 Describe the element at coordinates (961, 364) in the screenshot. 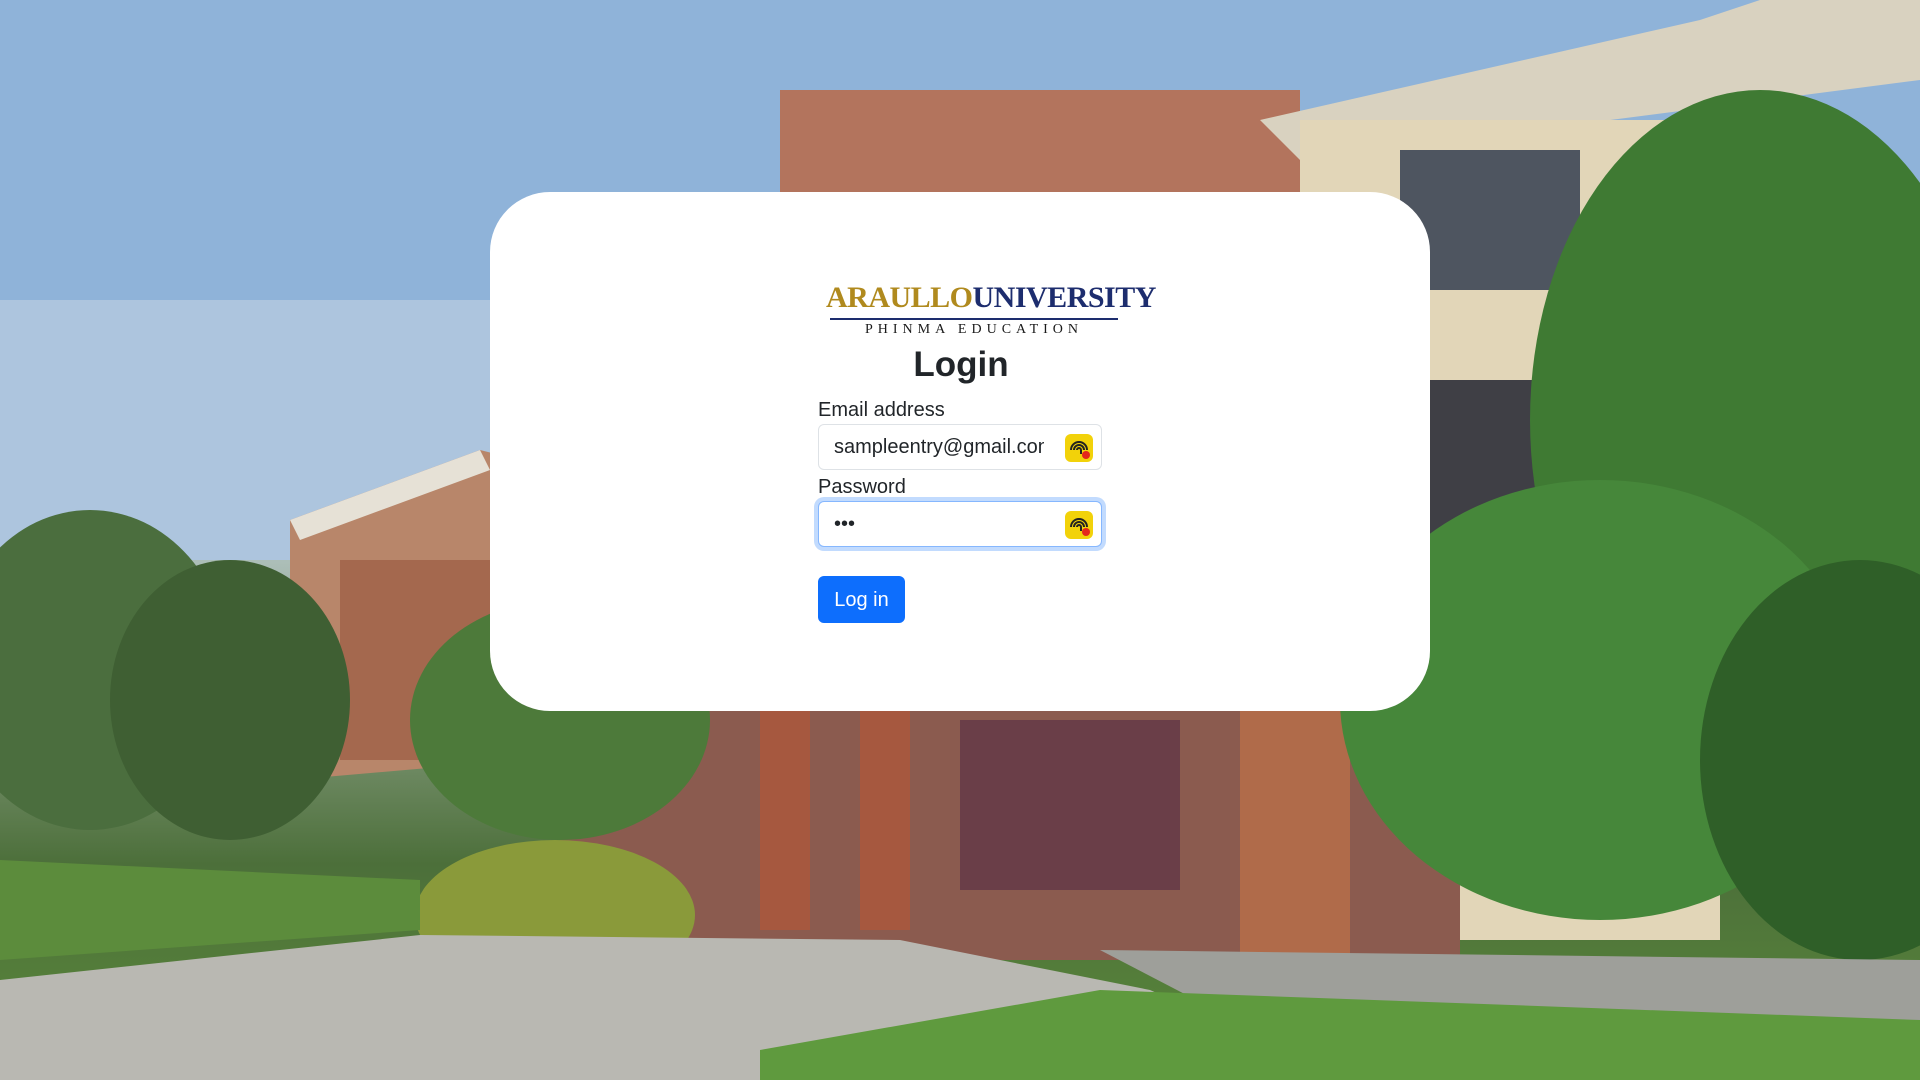

I see `page-title: Login` at that location.